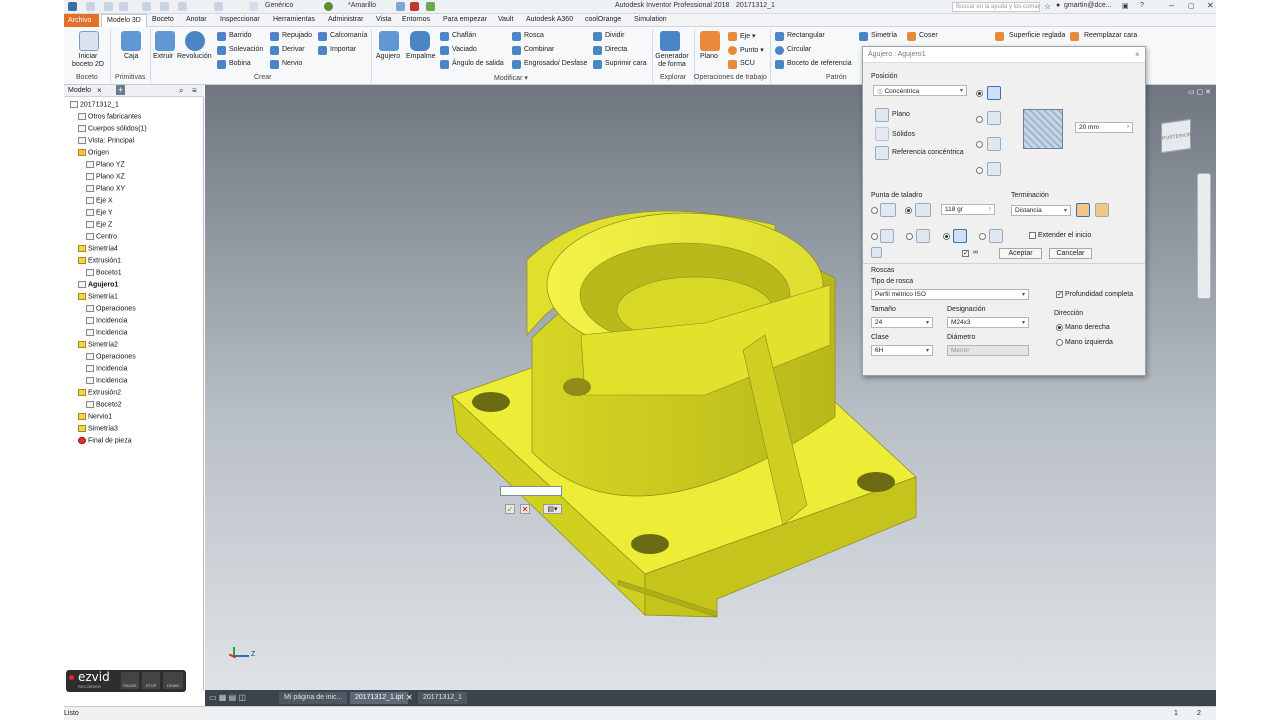  I want to click on extrude-icon, so click(165, 41).